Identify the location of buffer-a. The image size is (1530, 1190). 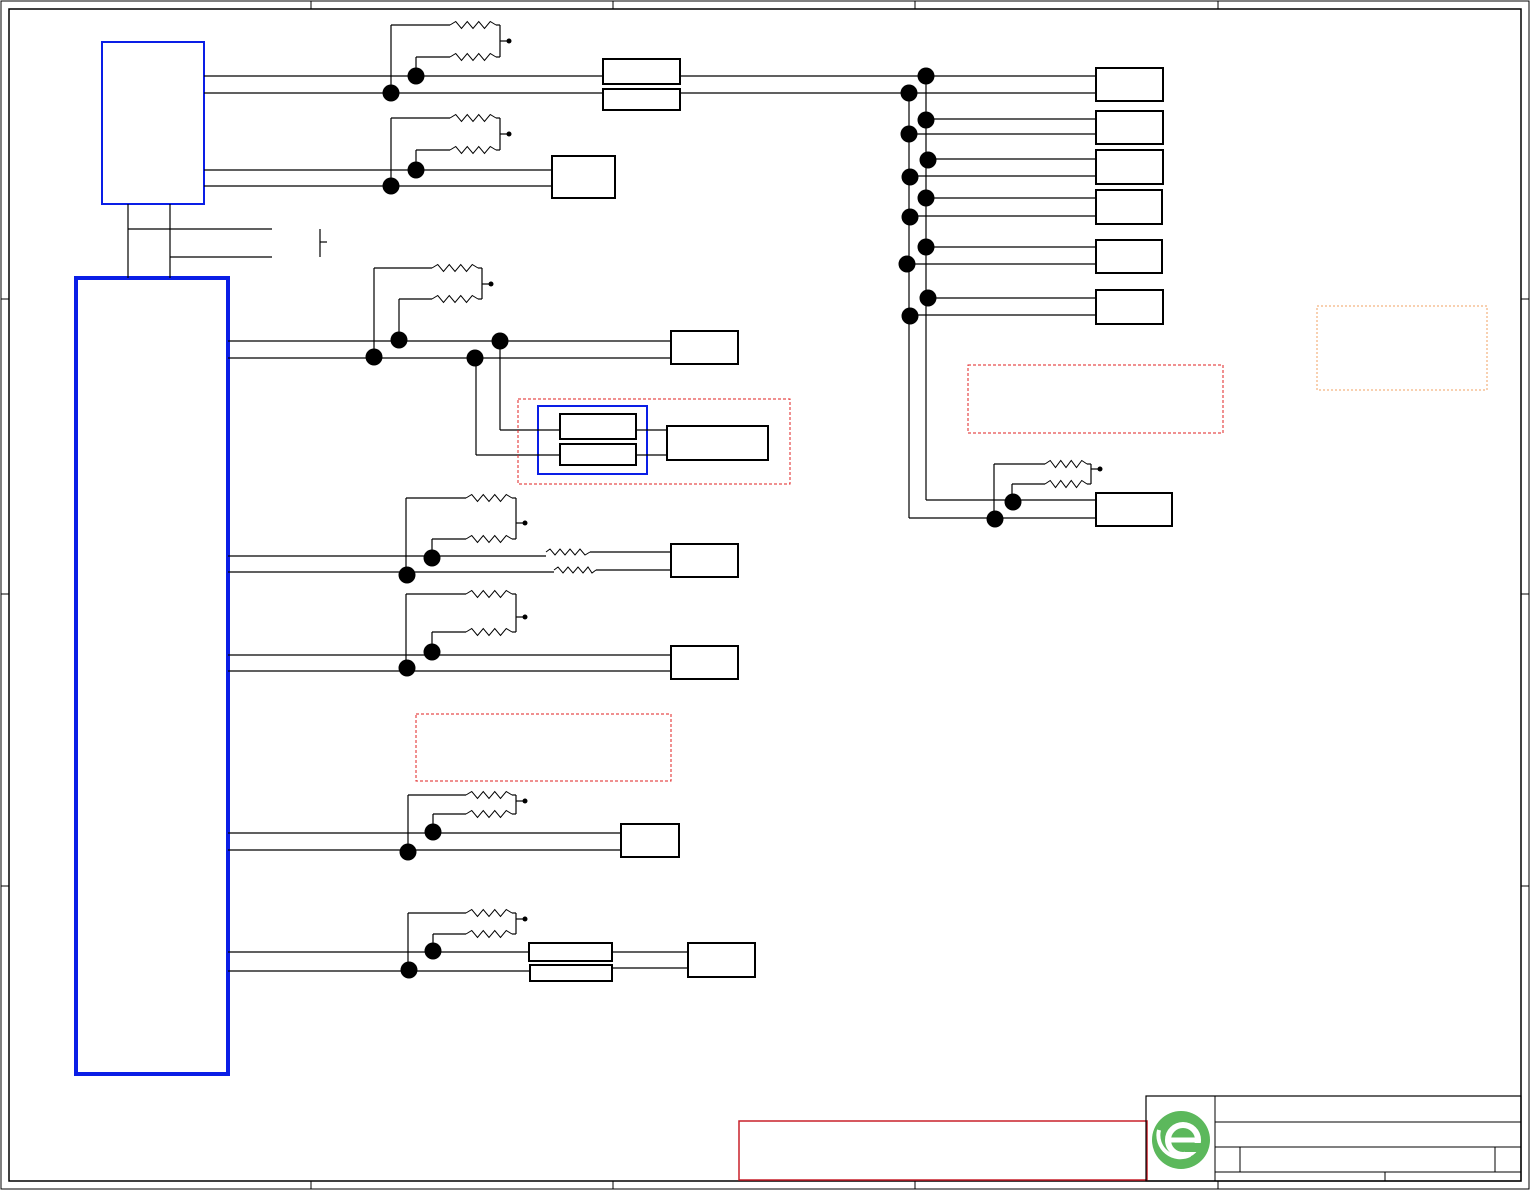
(598, 426).